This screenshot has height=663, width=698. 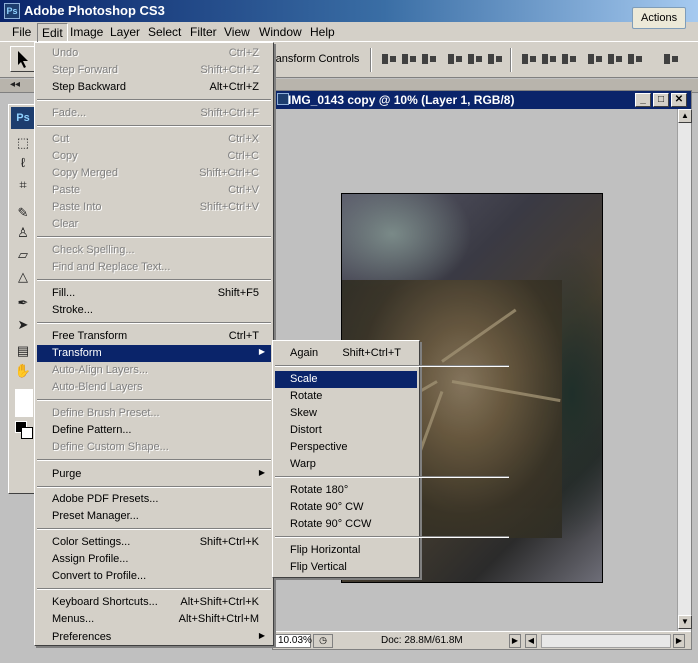 I want to click on menu-item-clear: Clear, so click(x=154, y=224).